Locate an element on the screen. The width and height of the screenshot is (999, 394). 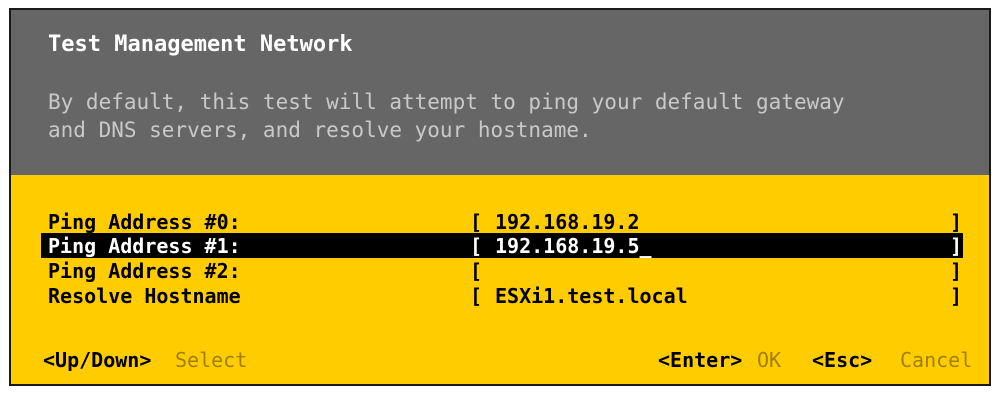
field-label: Resolve Hostname is located at coordinates (144, 296).